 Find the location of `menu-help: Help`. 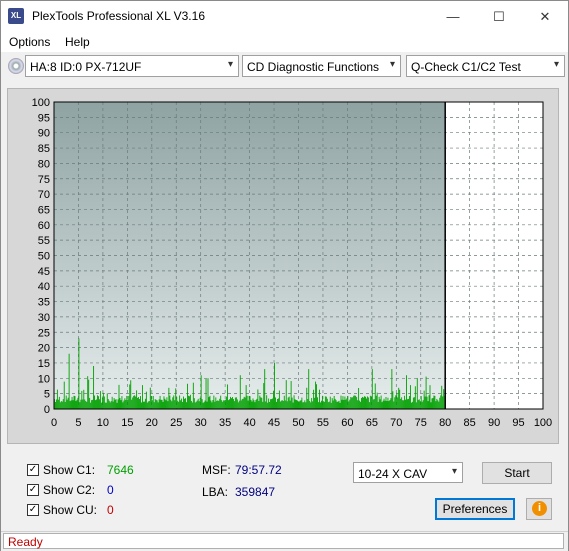

menu-help: Help is located at coordinates (77, 42).